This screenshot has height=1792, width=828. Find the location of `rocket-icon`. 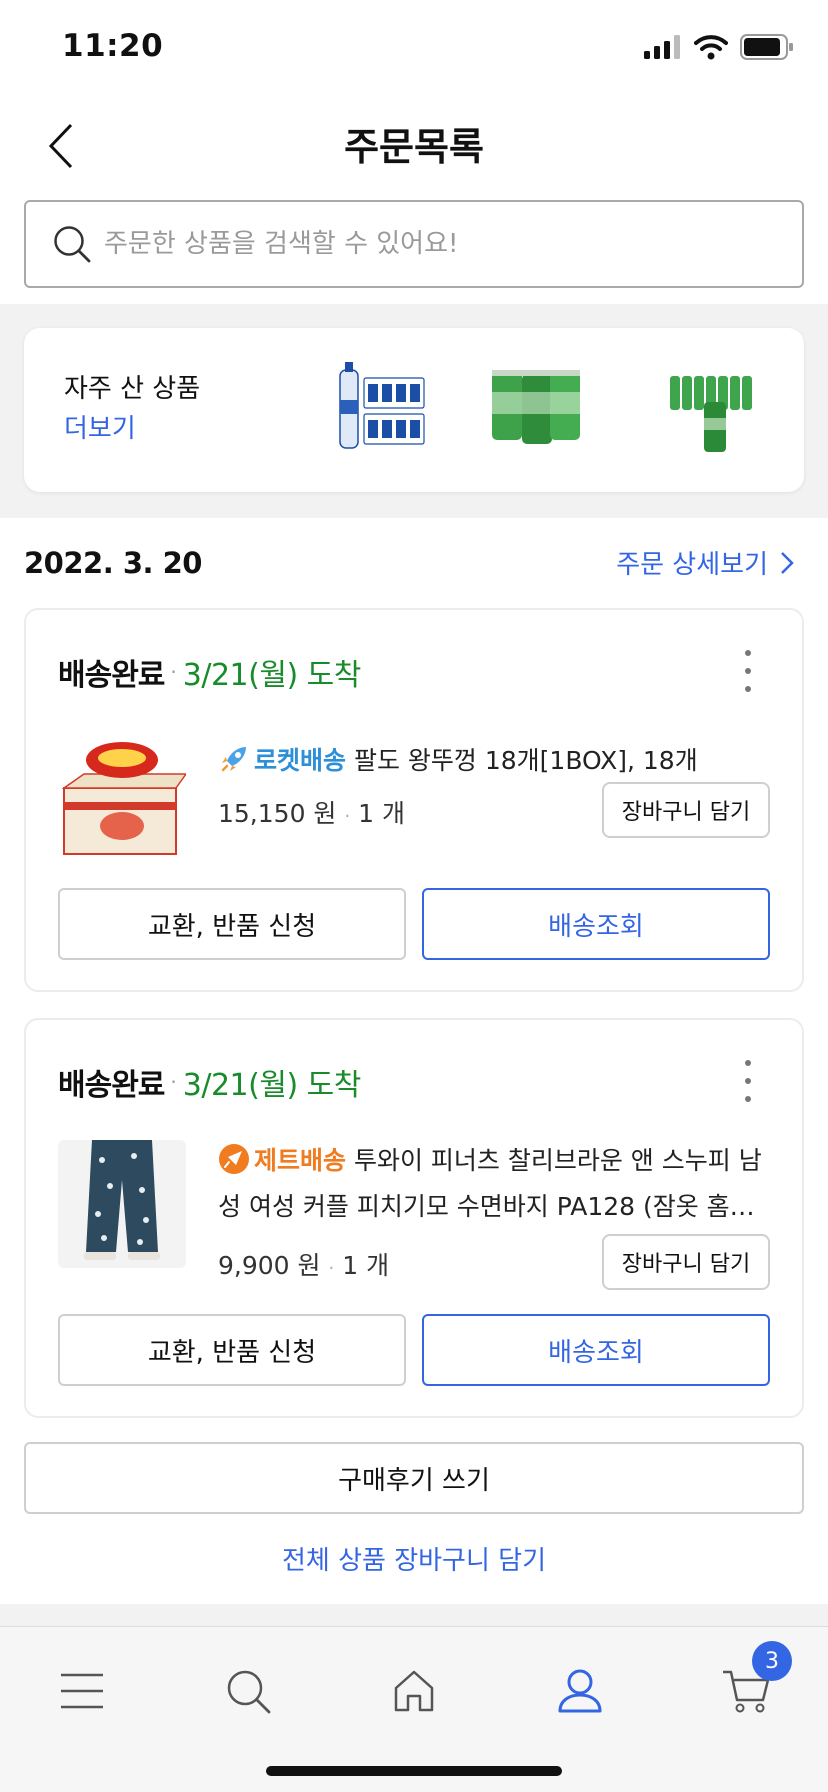

rocket-icon is located at coordinates (233, 759).